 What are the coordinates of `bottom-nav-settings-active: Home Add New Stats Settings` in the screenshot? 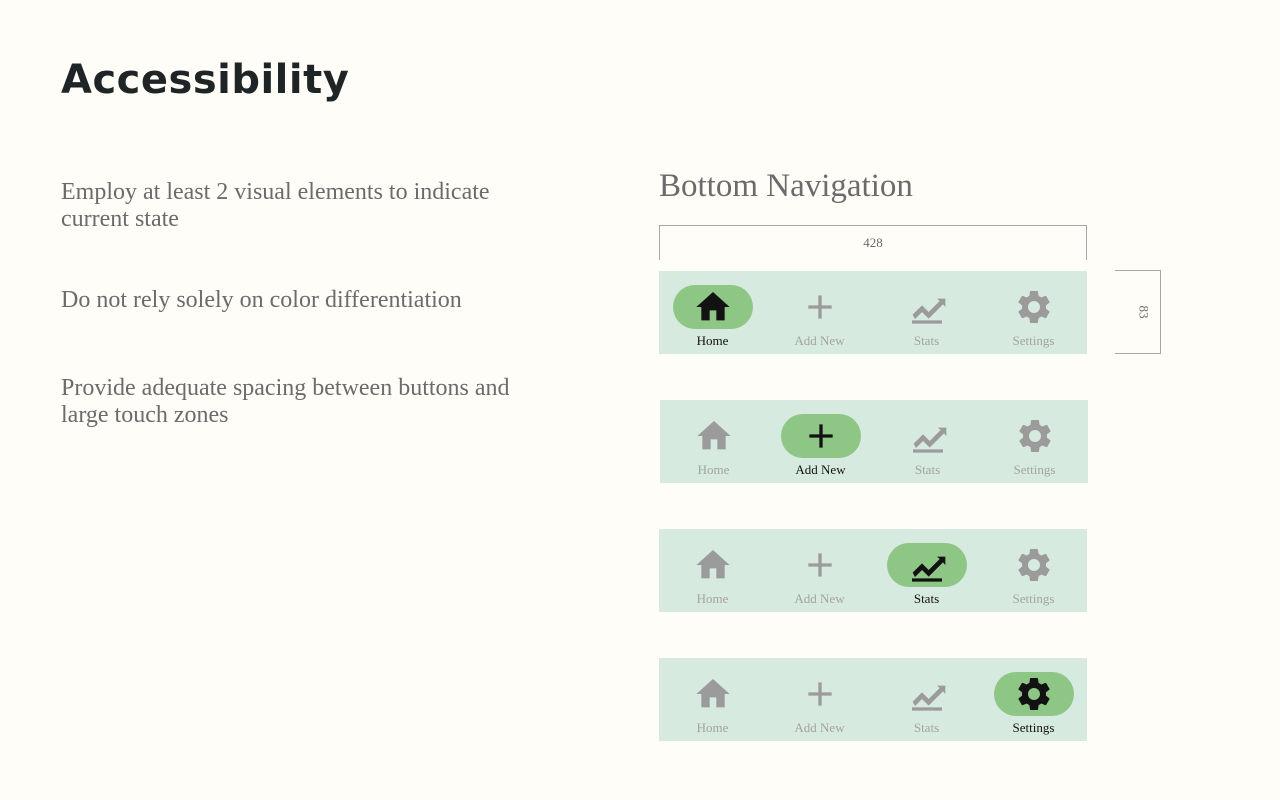 It's located at (873, 699).